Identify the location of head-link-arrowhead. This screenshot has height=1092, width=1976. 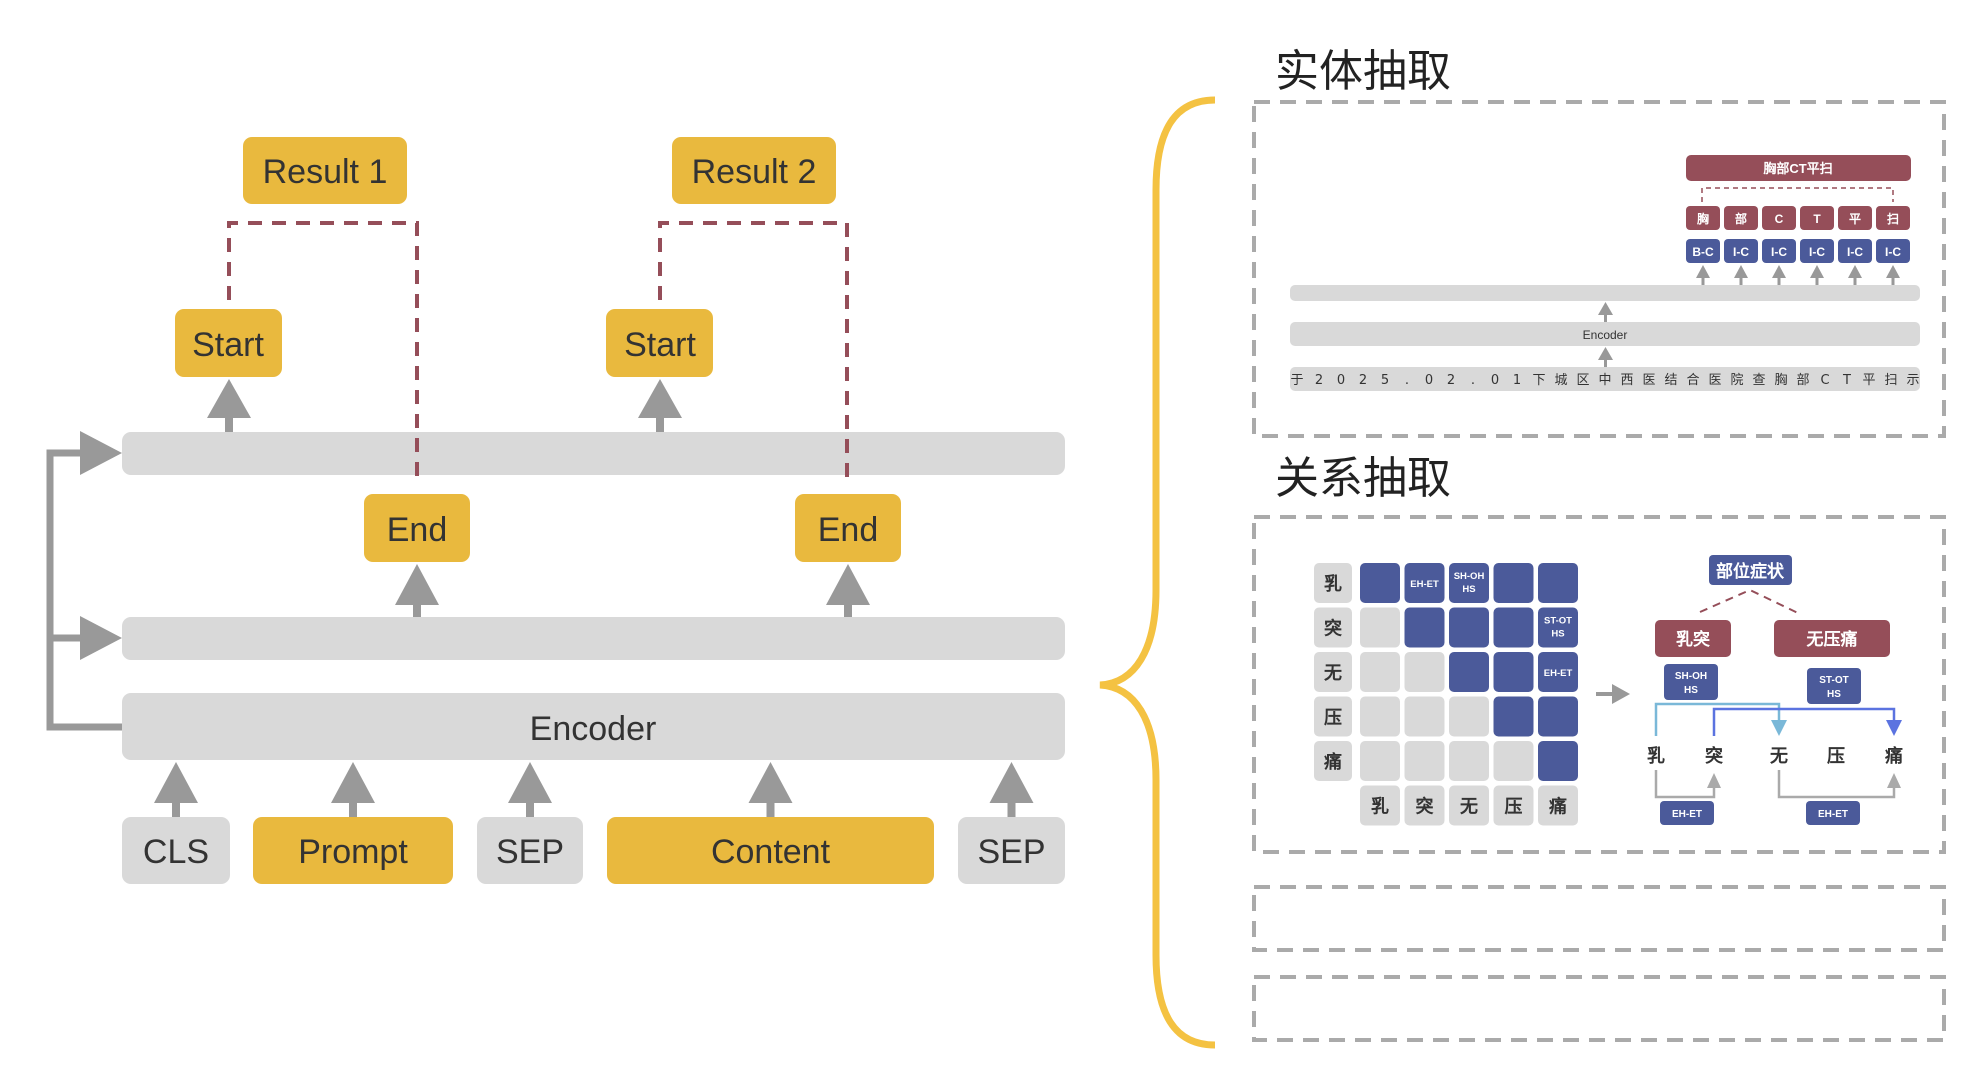
(1779, 728).